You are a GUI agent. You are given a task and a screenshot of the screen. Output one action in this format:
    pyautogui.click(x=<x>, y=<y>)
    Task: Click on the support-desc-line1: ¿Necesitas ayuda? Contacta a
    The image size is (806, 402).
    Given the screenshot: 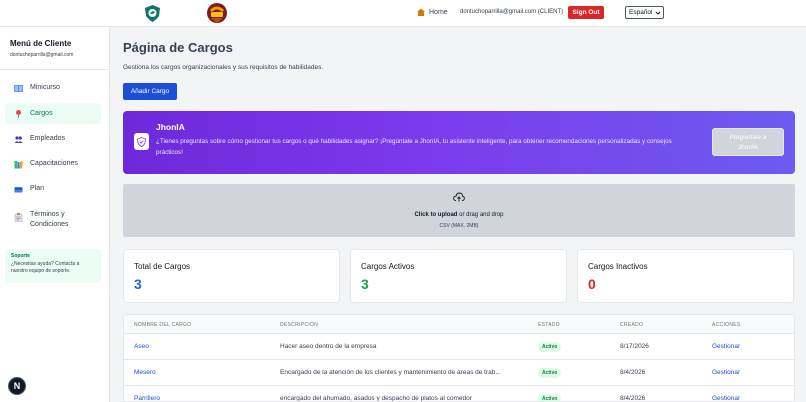 What is the action you would take?
    pyautogui.click(x=45, y=264)
    